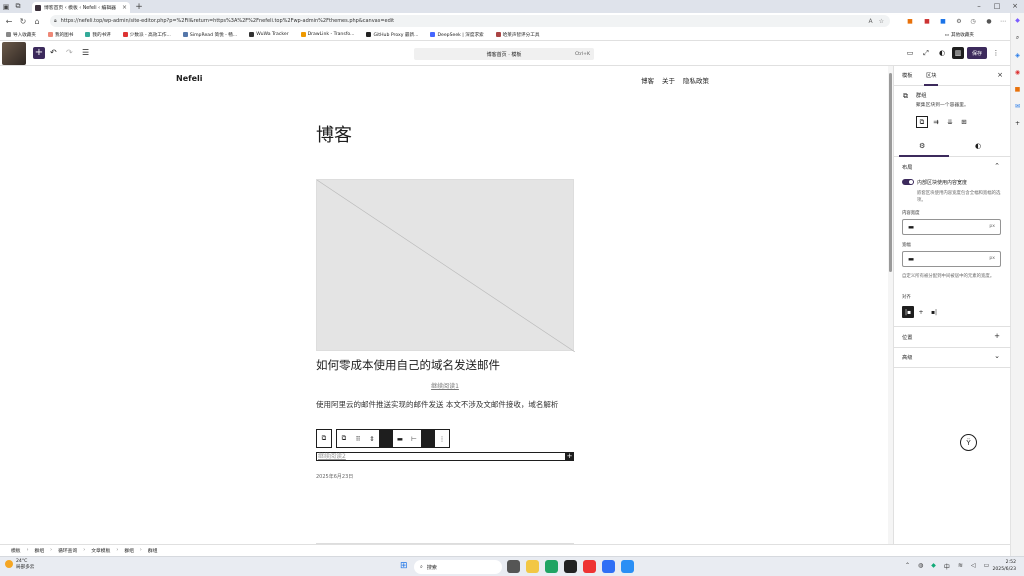 The image size is (1024, 576). I want to click on chevron-down-icon: ⌄, so click(997, 356).